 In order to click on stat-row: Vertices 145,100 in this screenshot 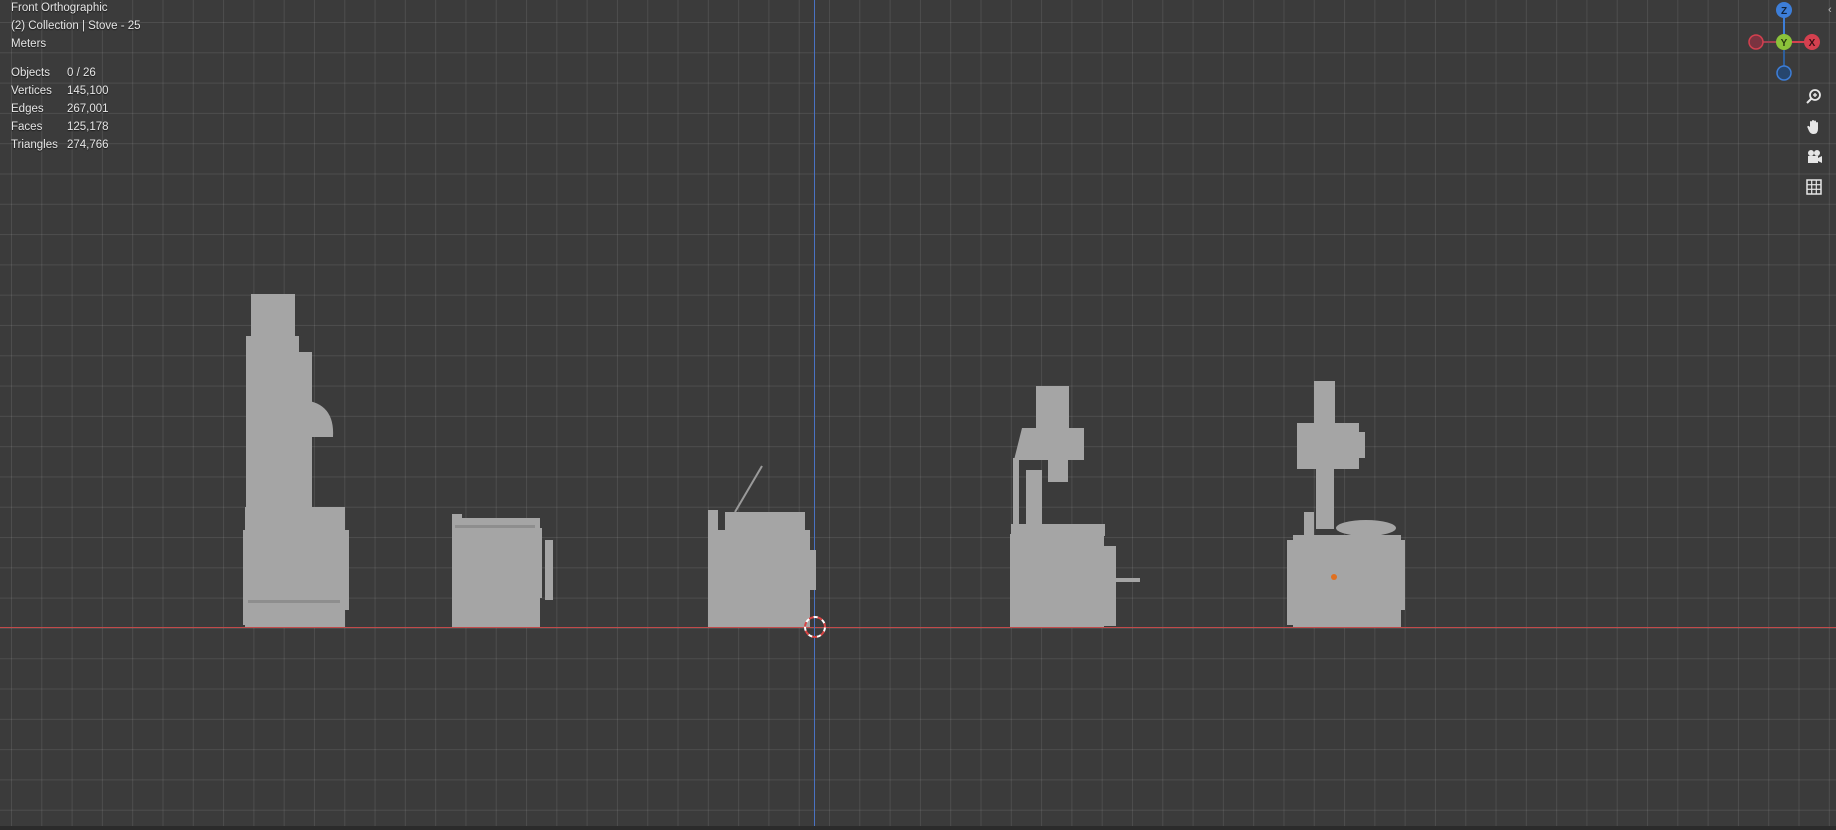, I will do `click(60, 91)`.